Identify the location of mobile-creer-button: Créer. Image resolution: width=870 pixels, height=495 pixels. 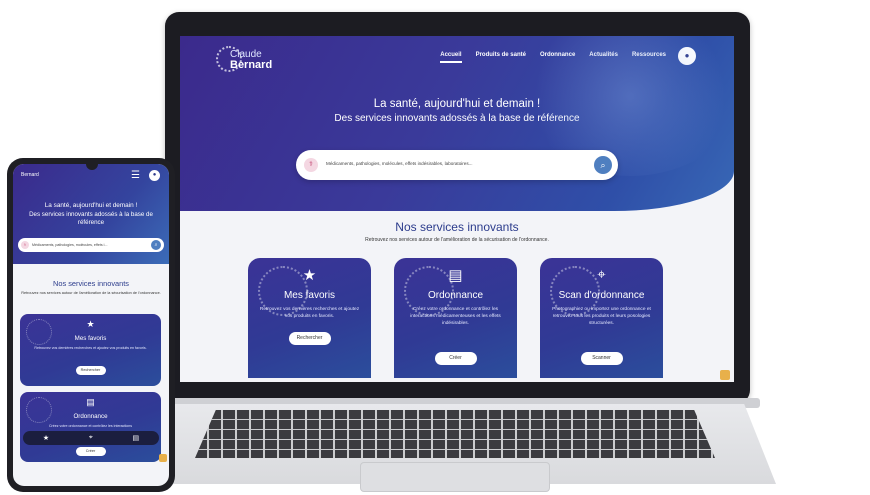
(90, 451).